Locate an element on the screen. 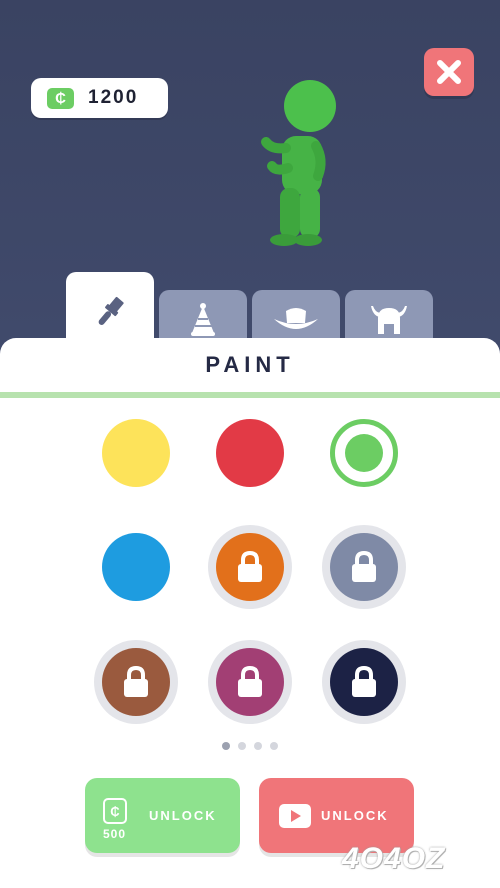  viking-helmet-icon is located at coordinates (389, 320).